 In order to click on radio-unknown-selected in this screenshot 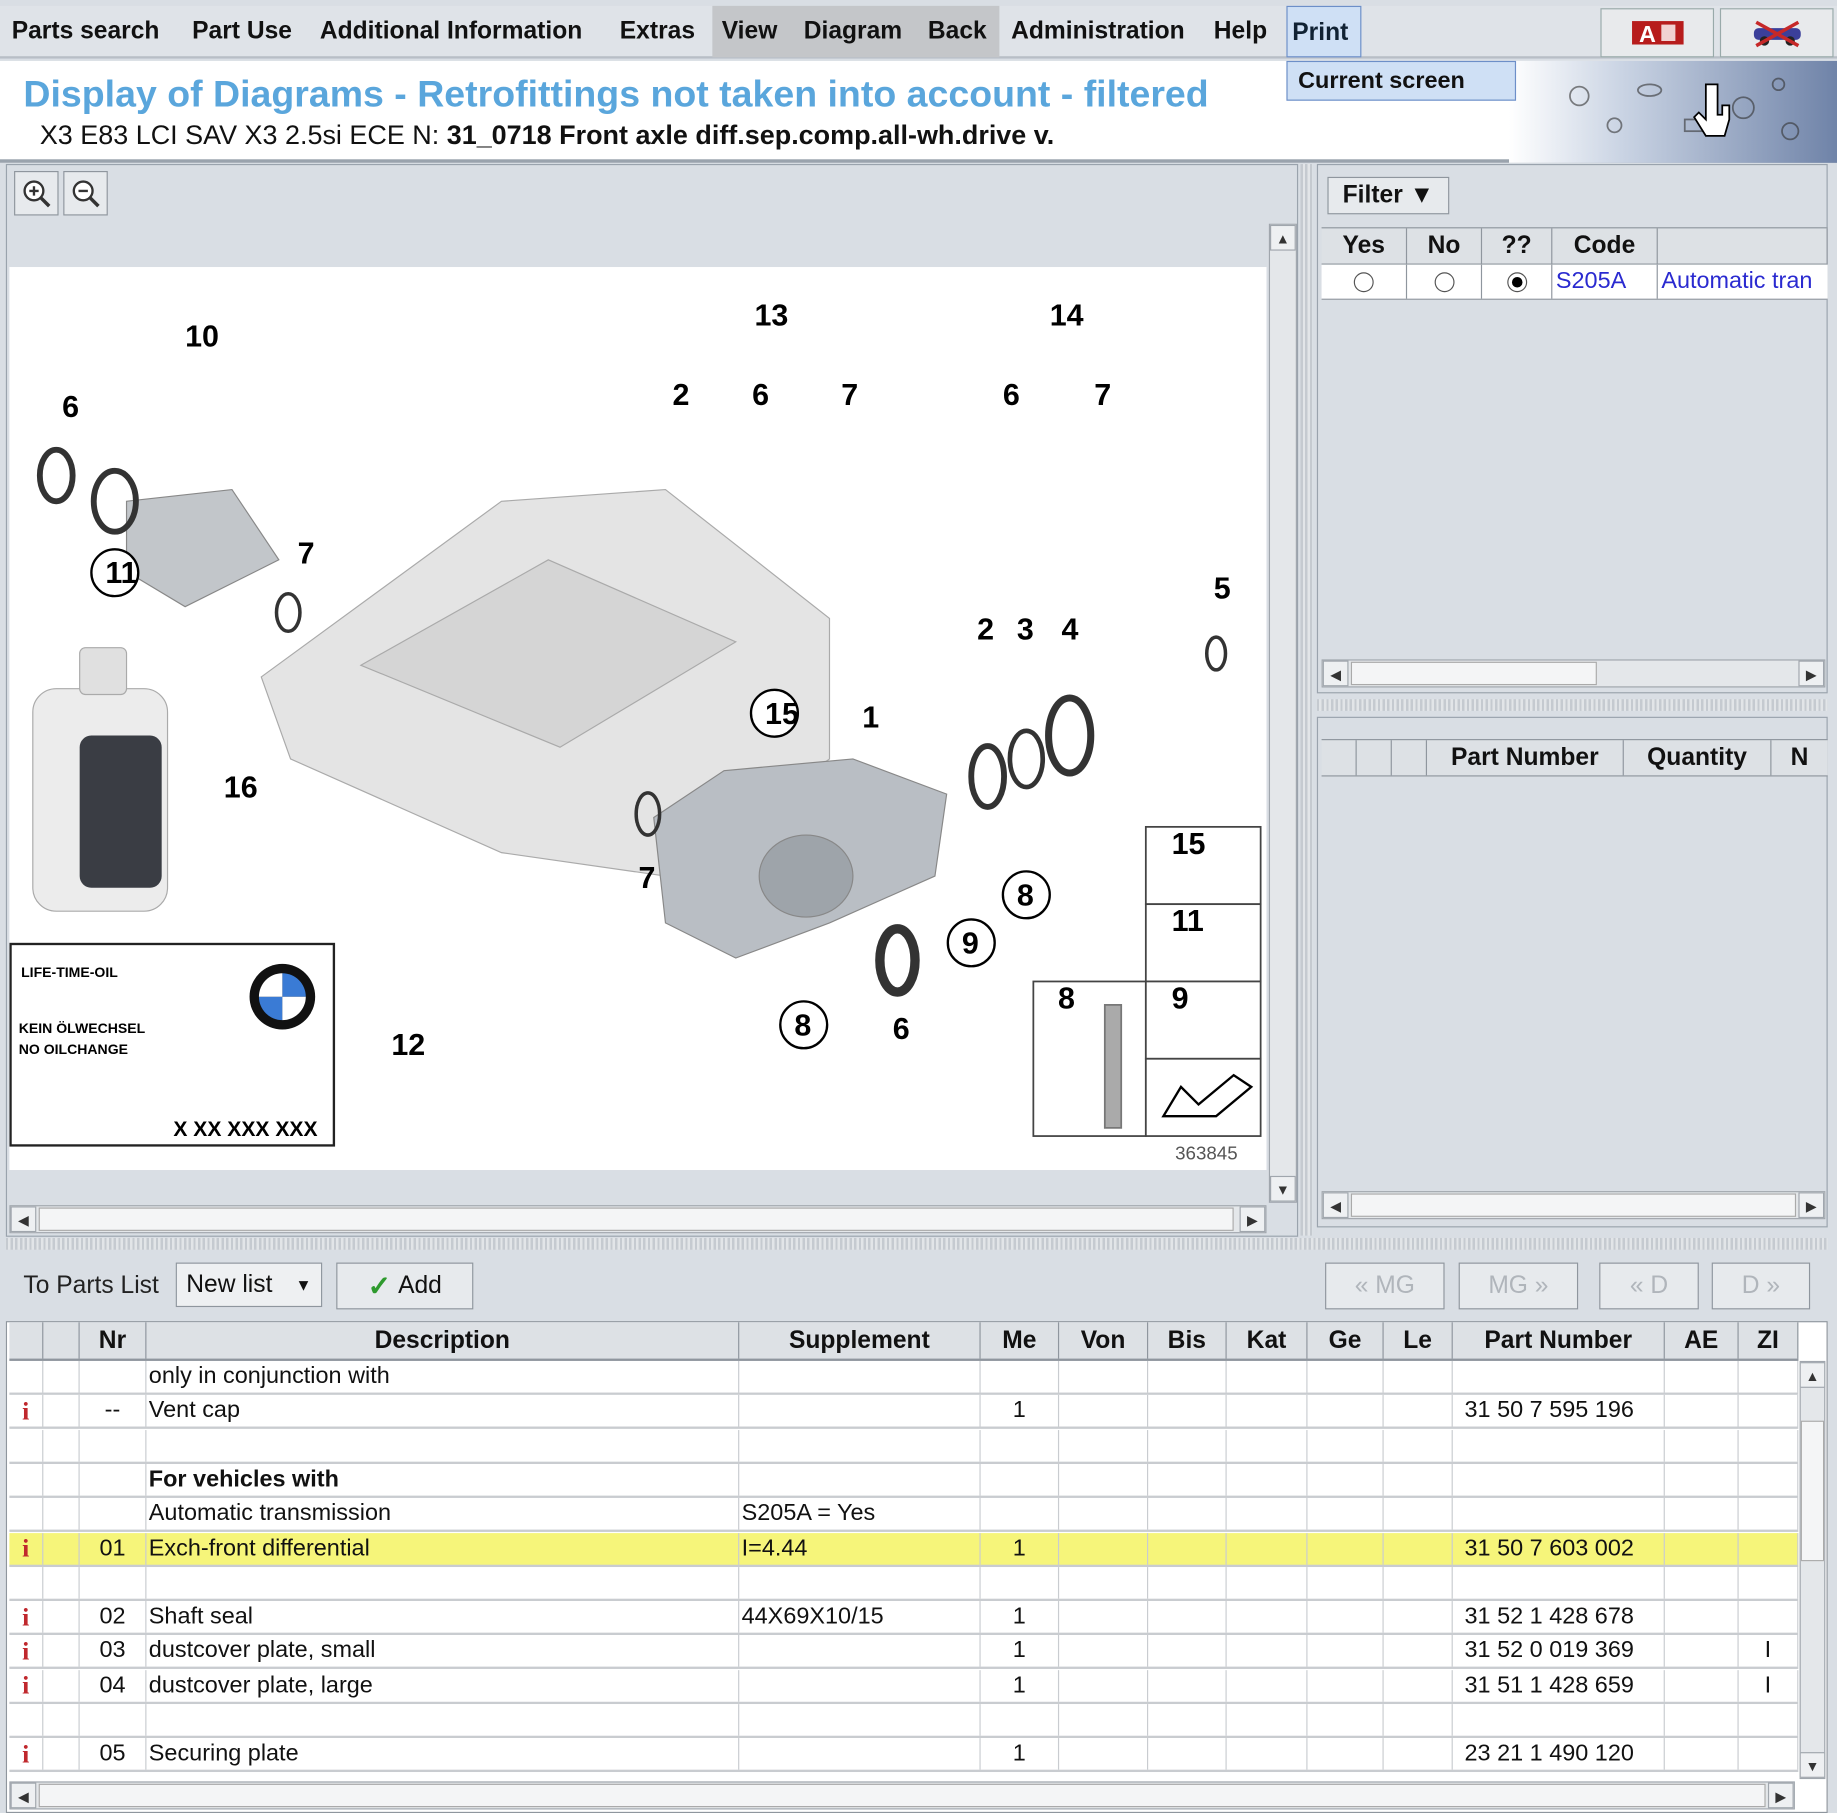, I will do `click(1517, 281)`.